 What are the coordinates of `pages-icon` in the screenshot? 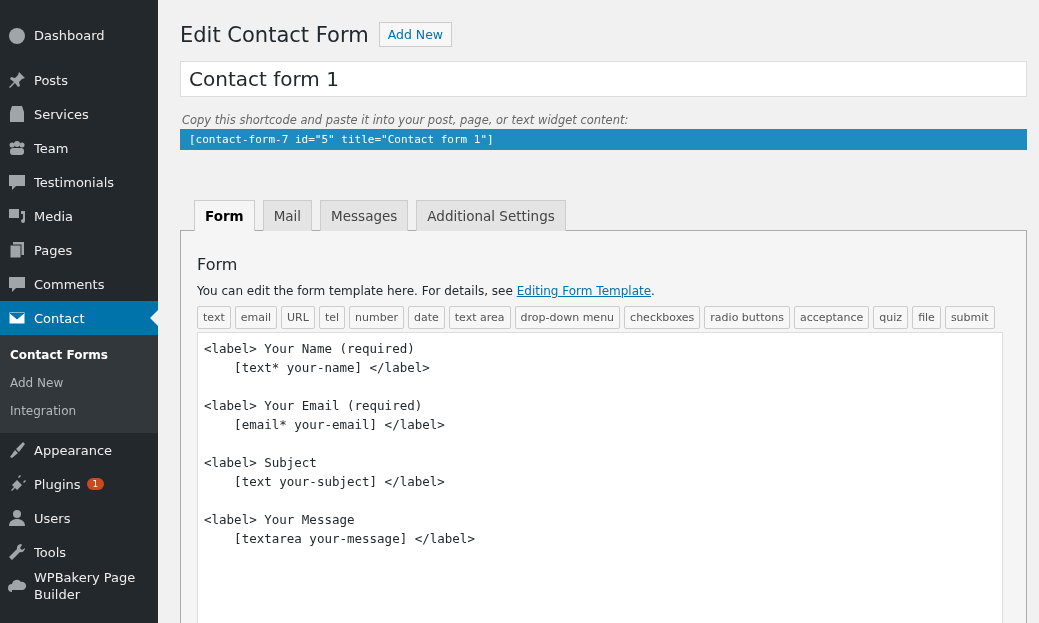 It's located at (17, 250).